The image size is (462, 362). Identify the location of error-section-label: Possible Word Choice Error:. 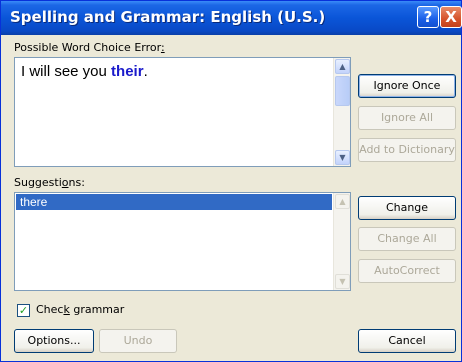
(89, 47).